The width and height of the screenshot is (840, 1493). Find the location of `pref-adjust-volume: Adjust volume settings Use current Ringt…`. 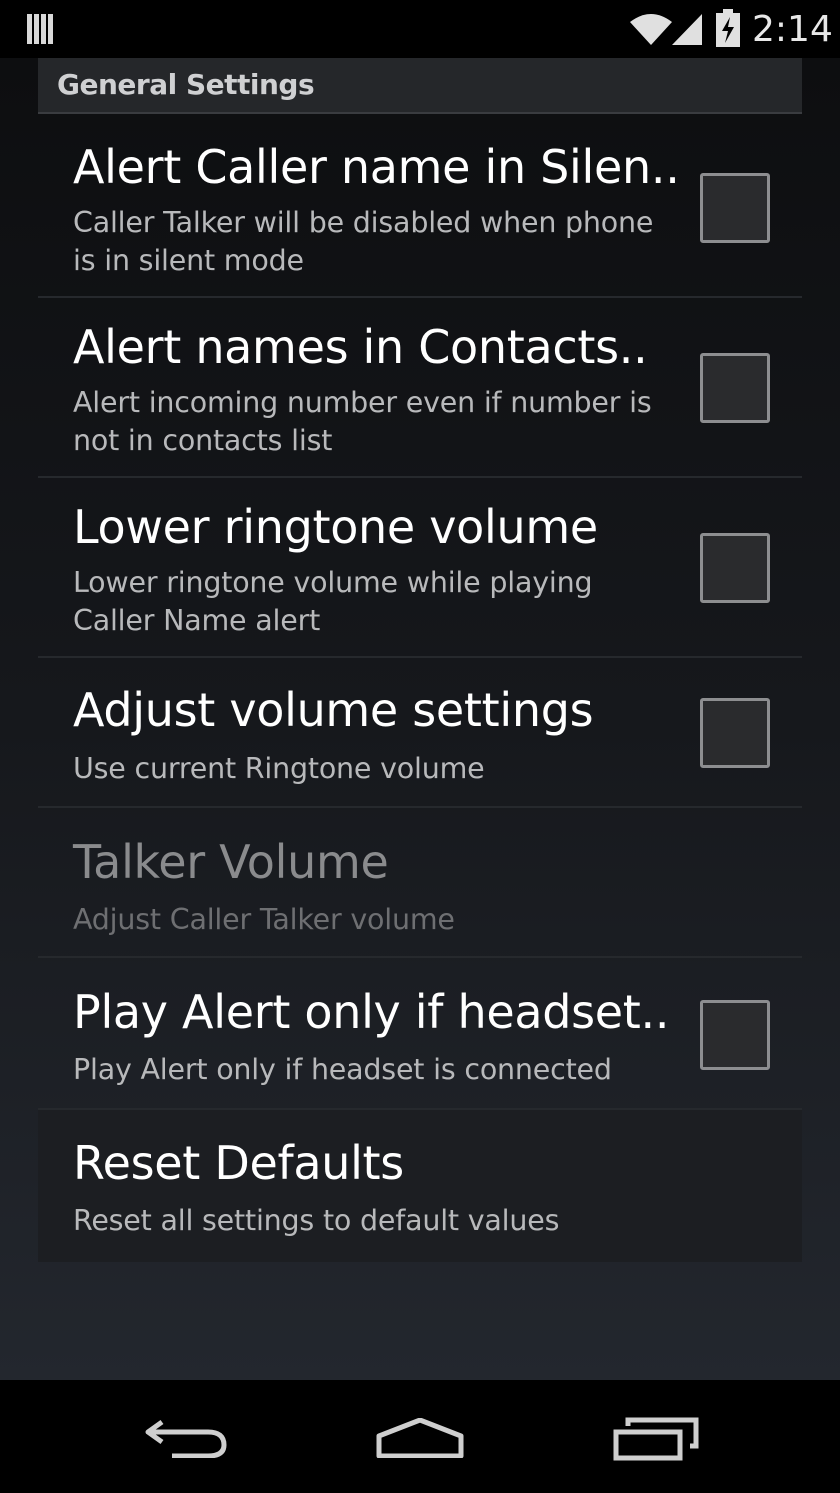

pref-adjust-volume: Adjust volume settings Use current Ringt… is located at coordinates (420, 733).